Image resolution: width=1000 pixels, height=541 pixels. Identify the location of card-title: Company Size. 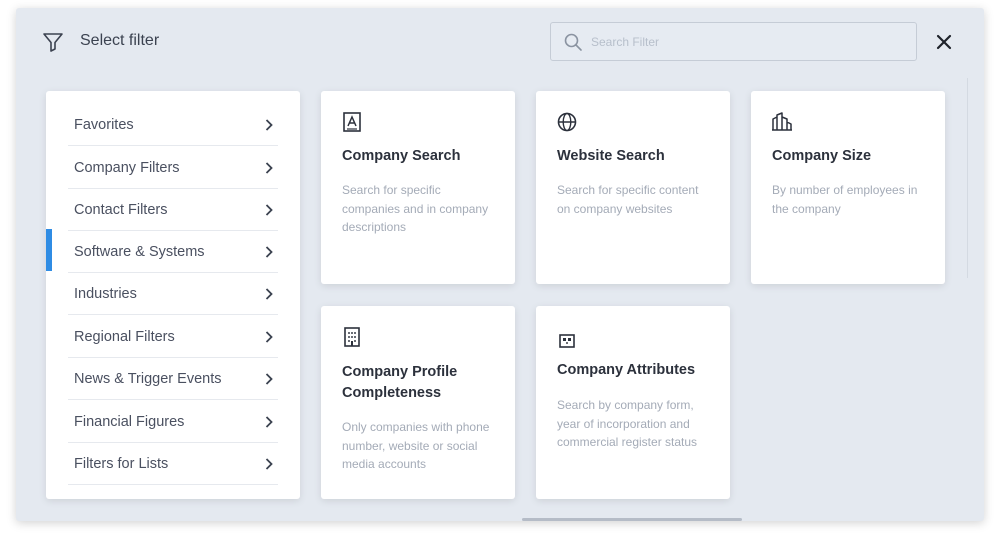
(822, 156).